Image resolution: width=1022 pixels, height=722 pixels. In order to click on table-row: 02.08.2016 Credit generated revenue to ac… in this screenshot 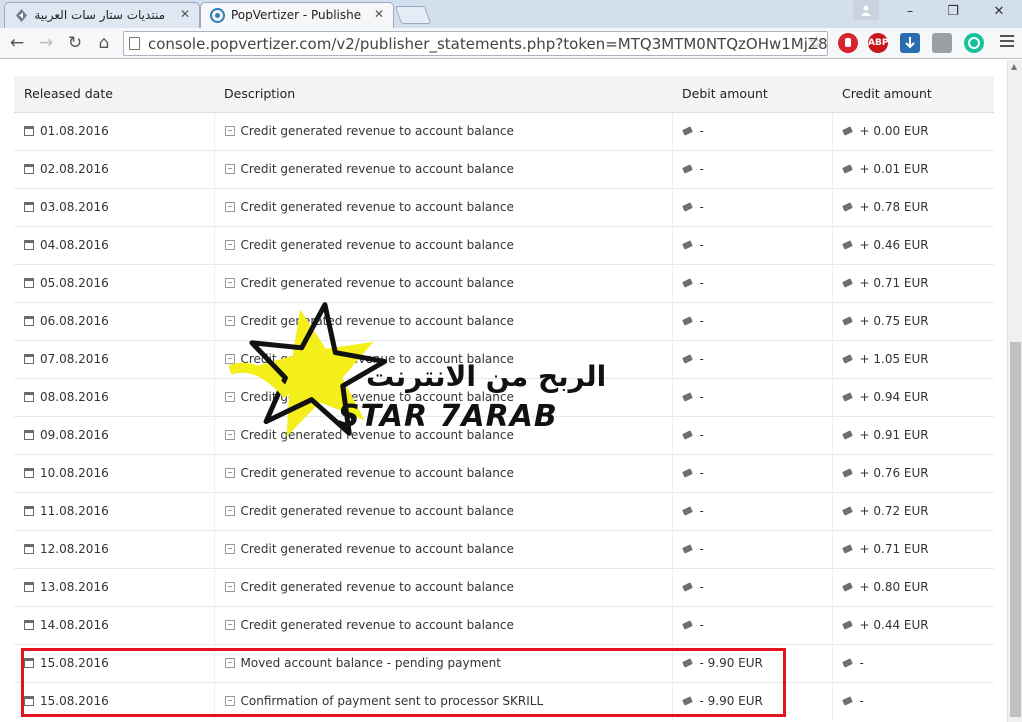, I will do `click(504, 168)`.